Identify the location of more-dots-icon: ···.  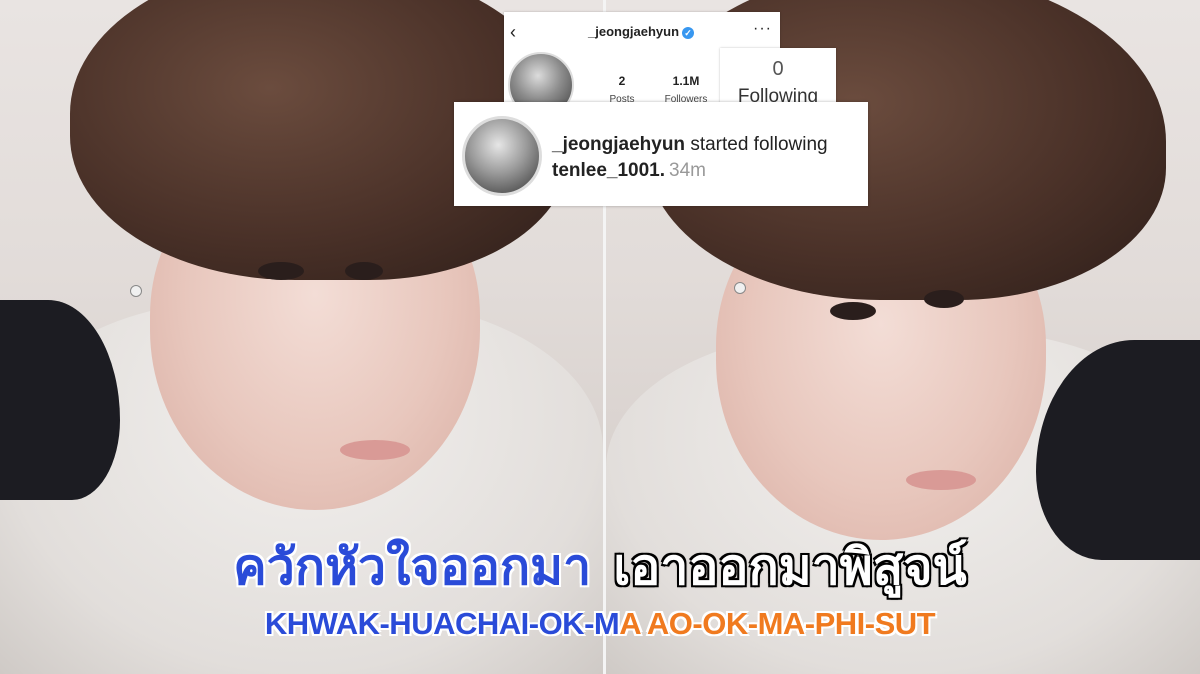
(762, 29).